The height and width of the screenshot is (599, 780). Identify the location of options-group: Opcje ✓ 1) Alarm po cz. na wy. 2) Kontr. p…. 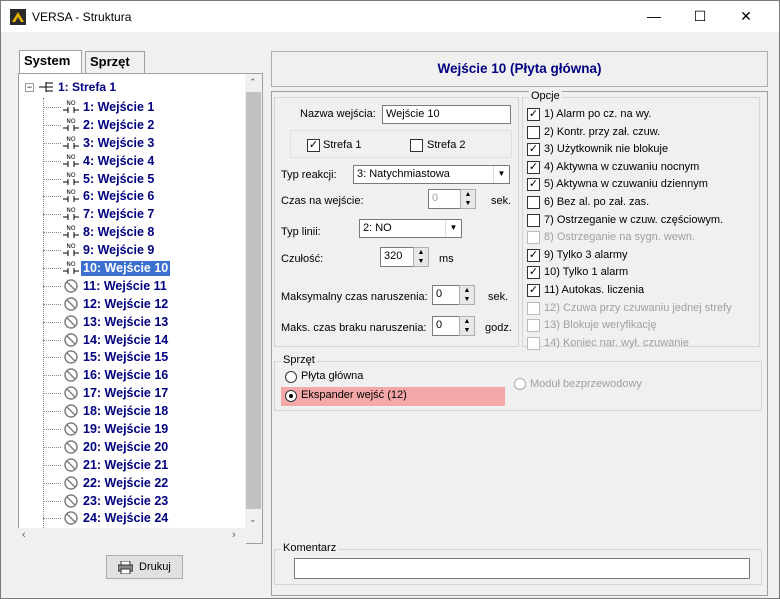
(641, 220).